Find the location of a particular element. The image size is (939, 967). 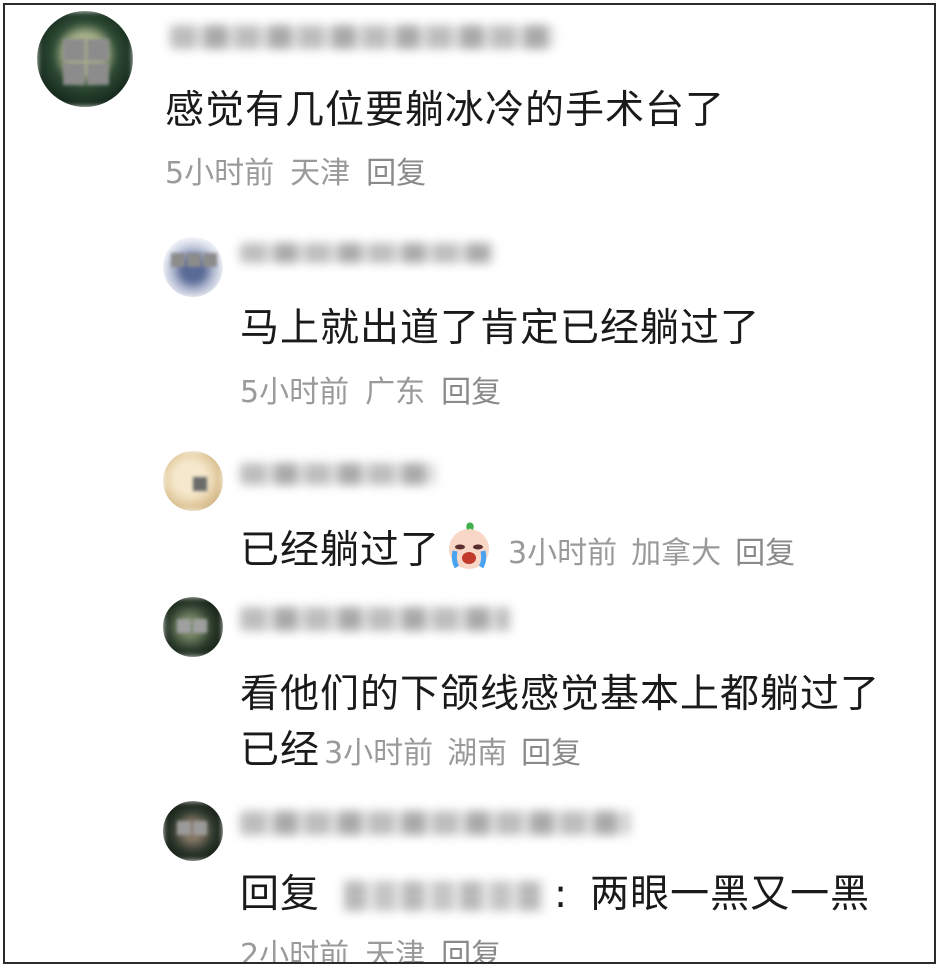

comment-meta: 2小时前 天津 回复 is located at coordinates (378, 947).